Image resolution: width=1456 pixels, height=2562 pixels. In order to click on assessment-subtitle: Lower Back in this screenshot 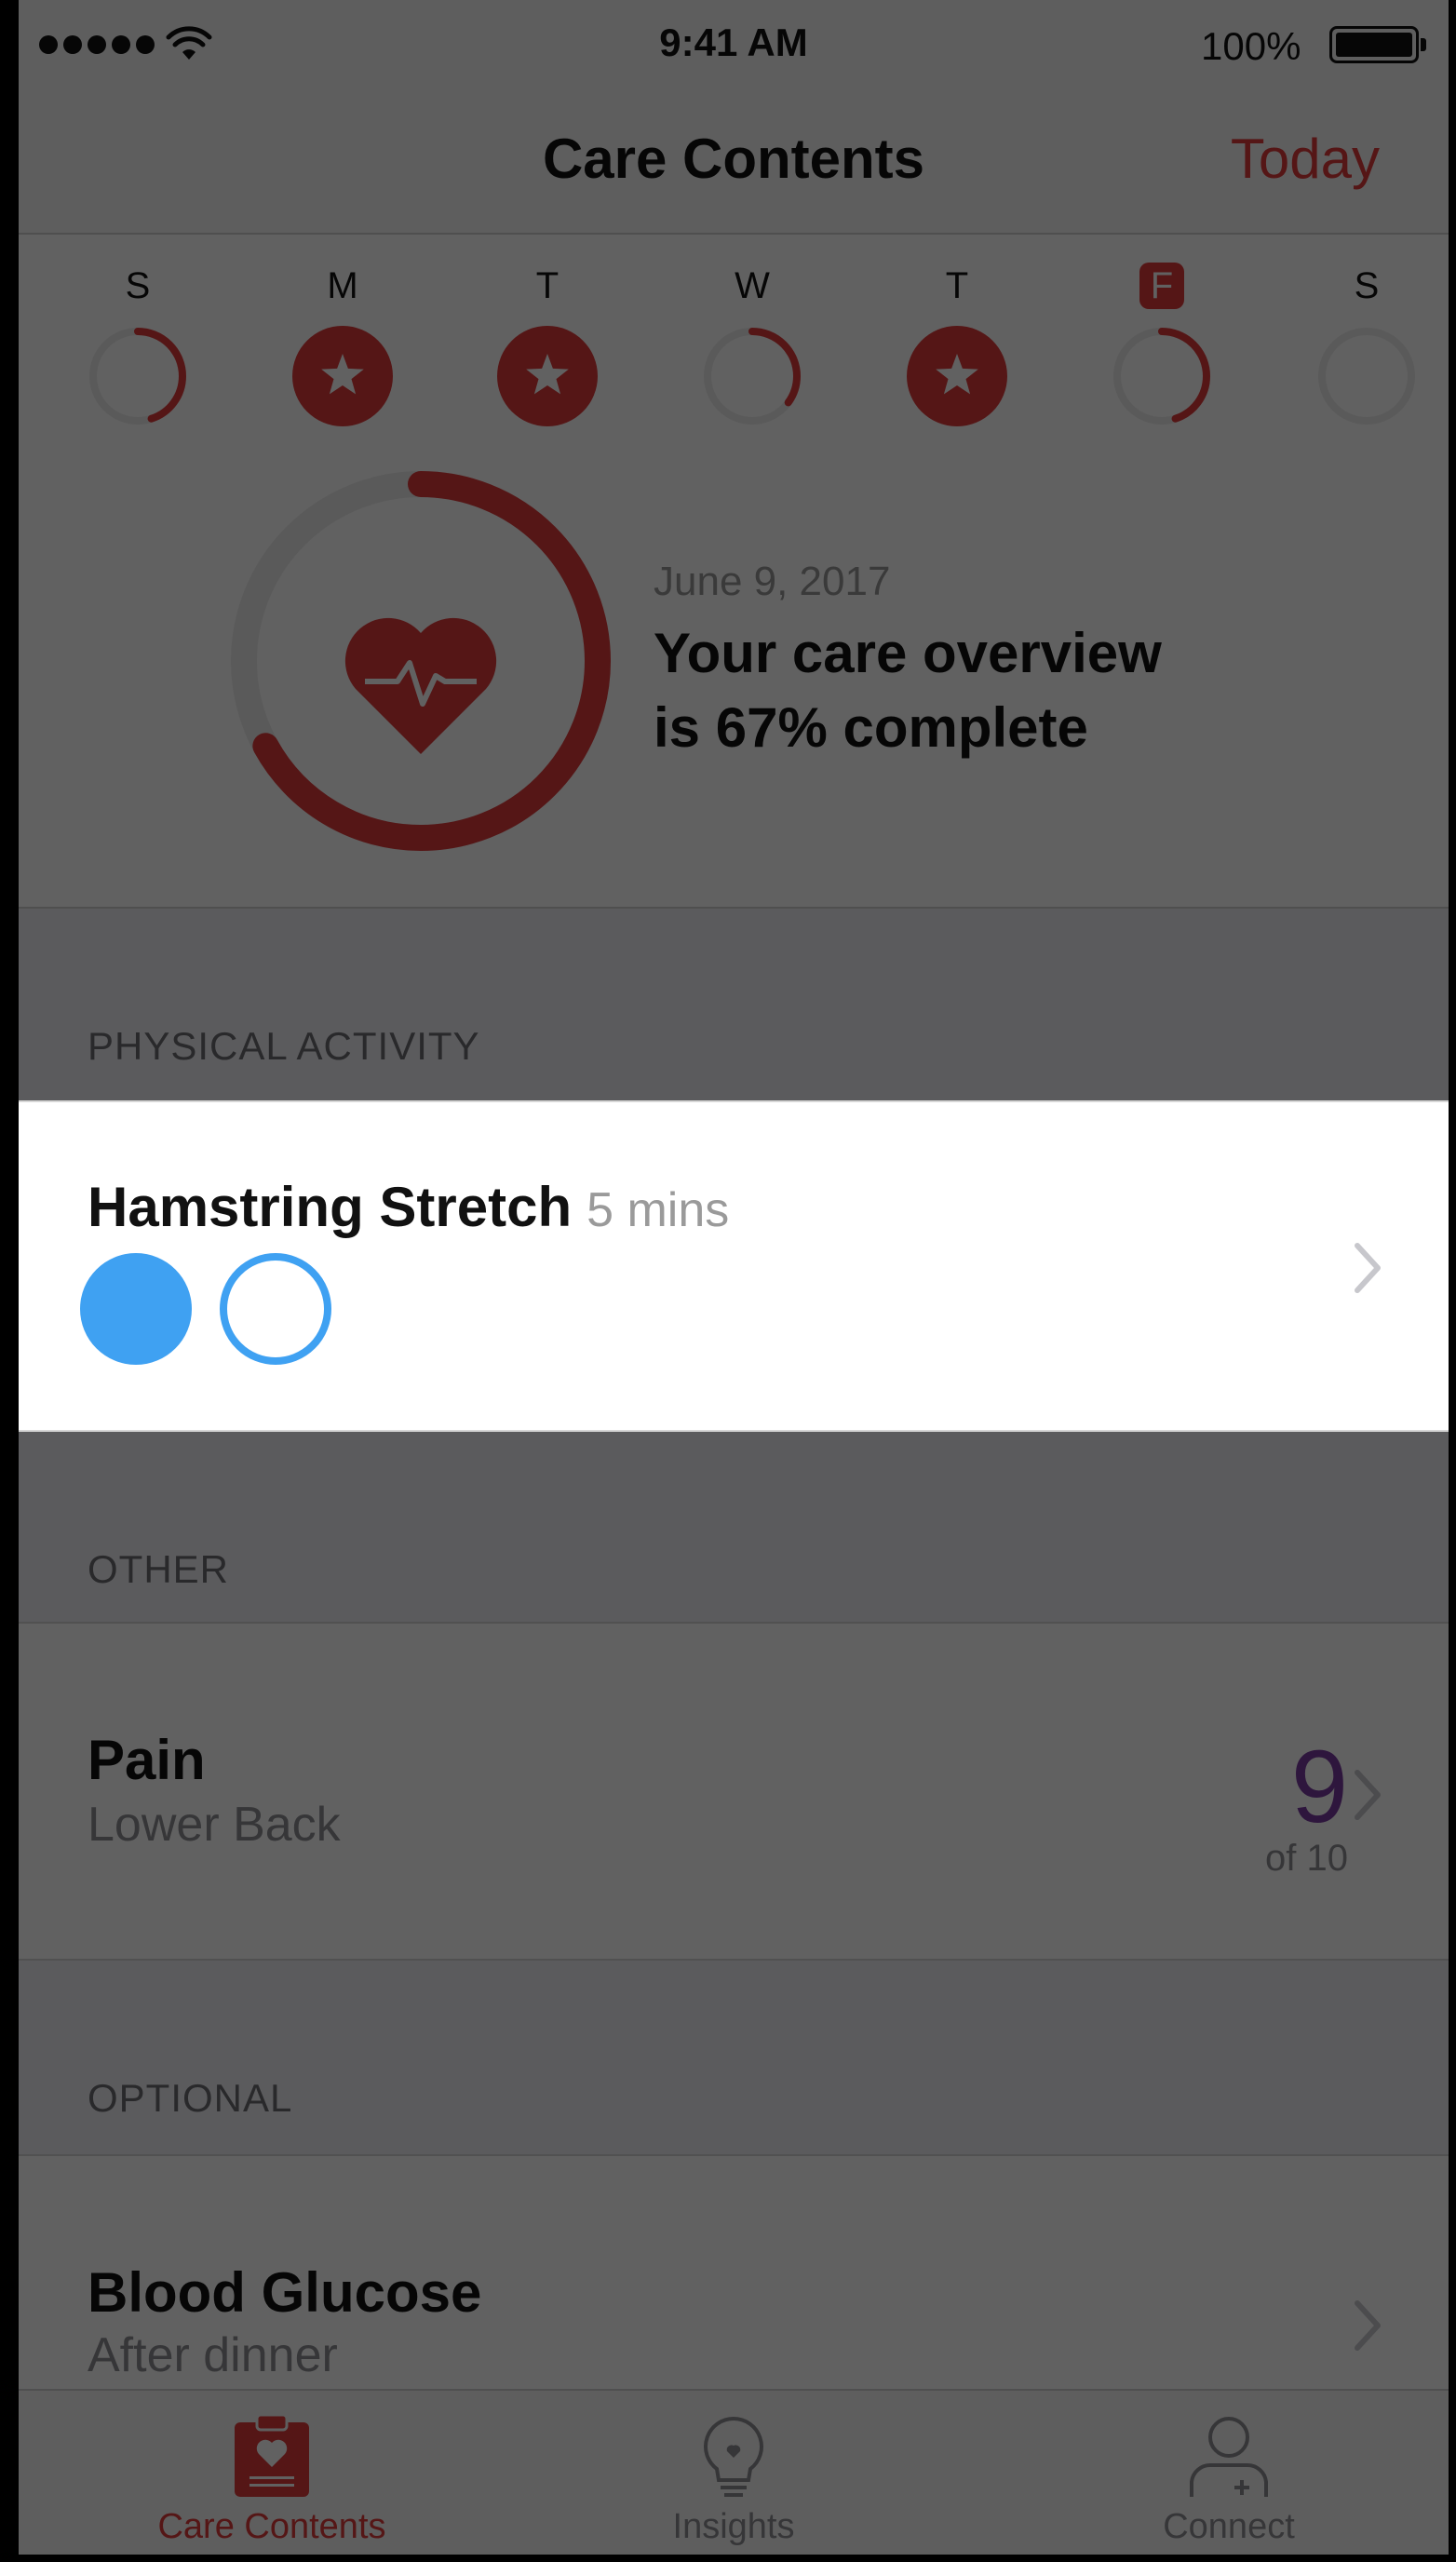, I will do `click(214, 1825)`.